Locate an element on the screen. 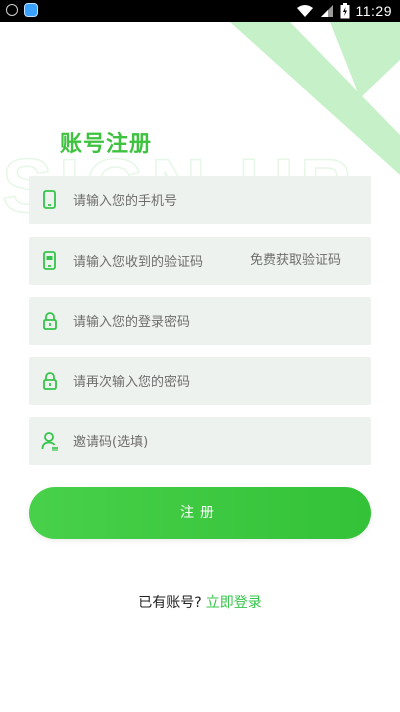 Image resolution: width=400 pixels, height=712 pixels. page-title: 账号注册 is located at coordinates (106, 144).